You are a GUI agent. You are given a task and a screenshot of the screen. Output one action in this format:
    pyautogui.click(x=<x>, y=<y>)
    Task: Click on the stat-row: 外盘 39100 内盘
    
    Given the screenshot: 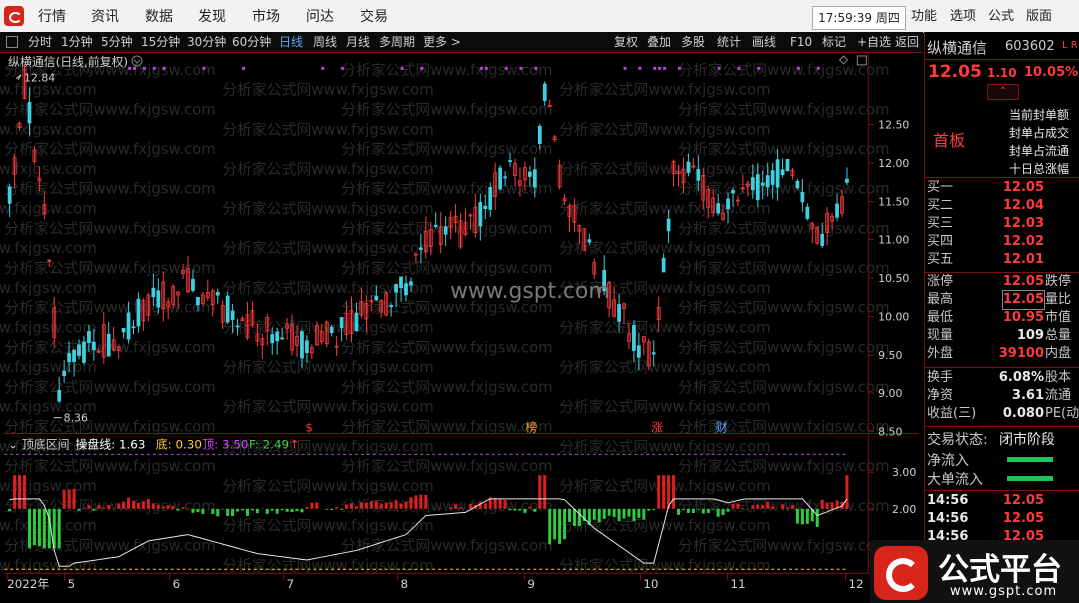 What is the action you would take?
    pyautogui.click(x=1002, y=354)
    